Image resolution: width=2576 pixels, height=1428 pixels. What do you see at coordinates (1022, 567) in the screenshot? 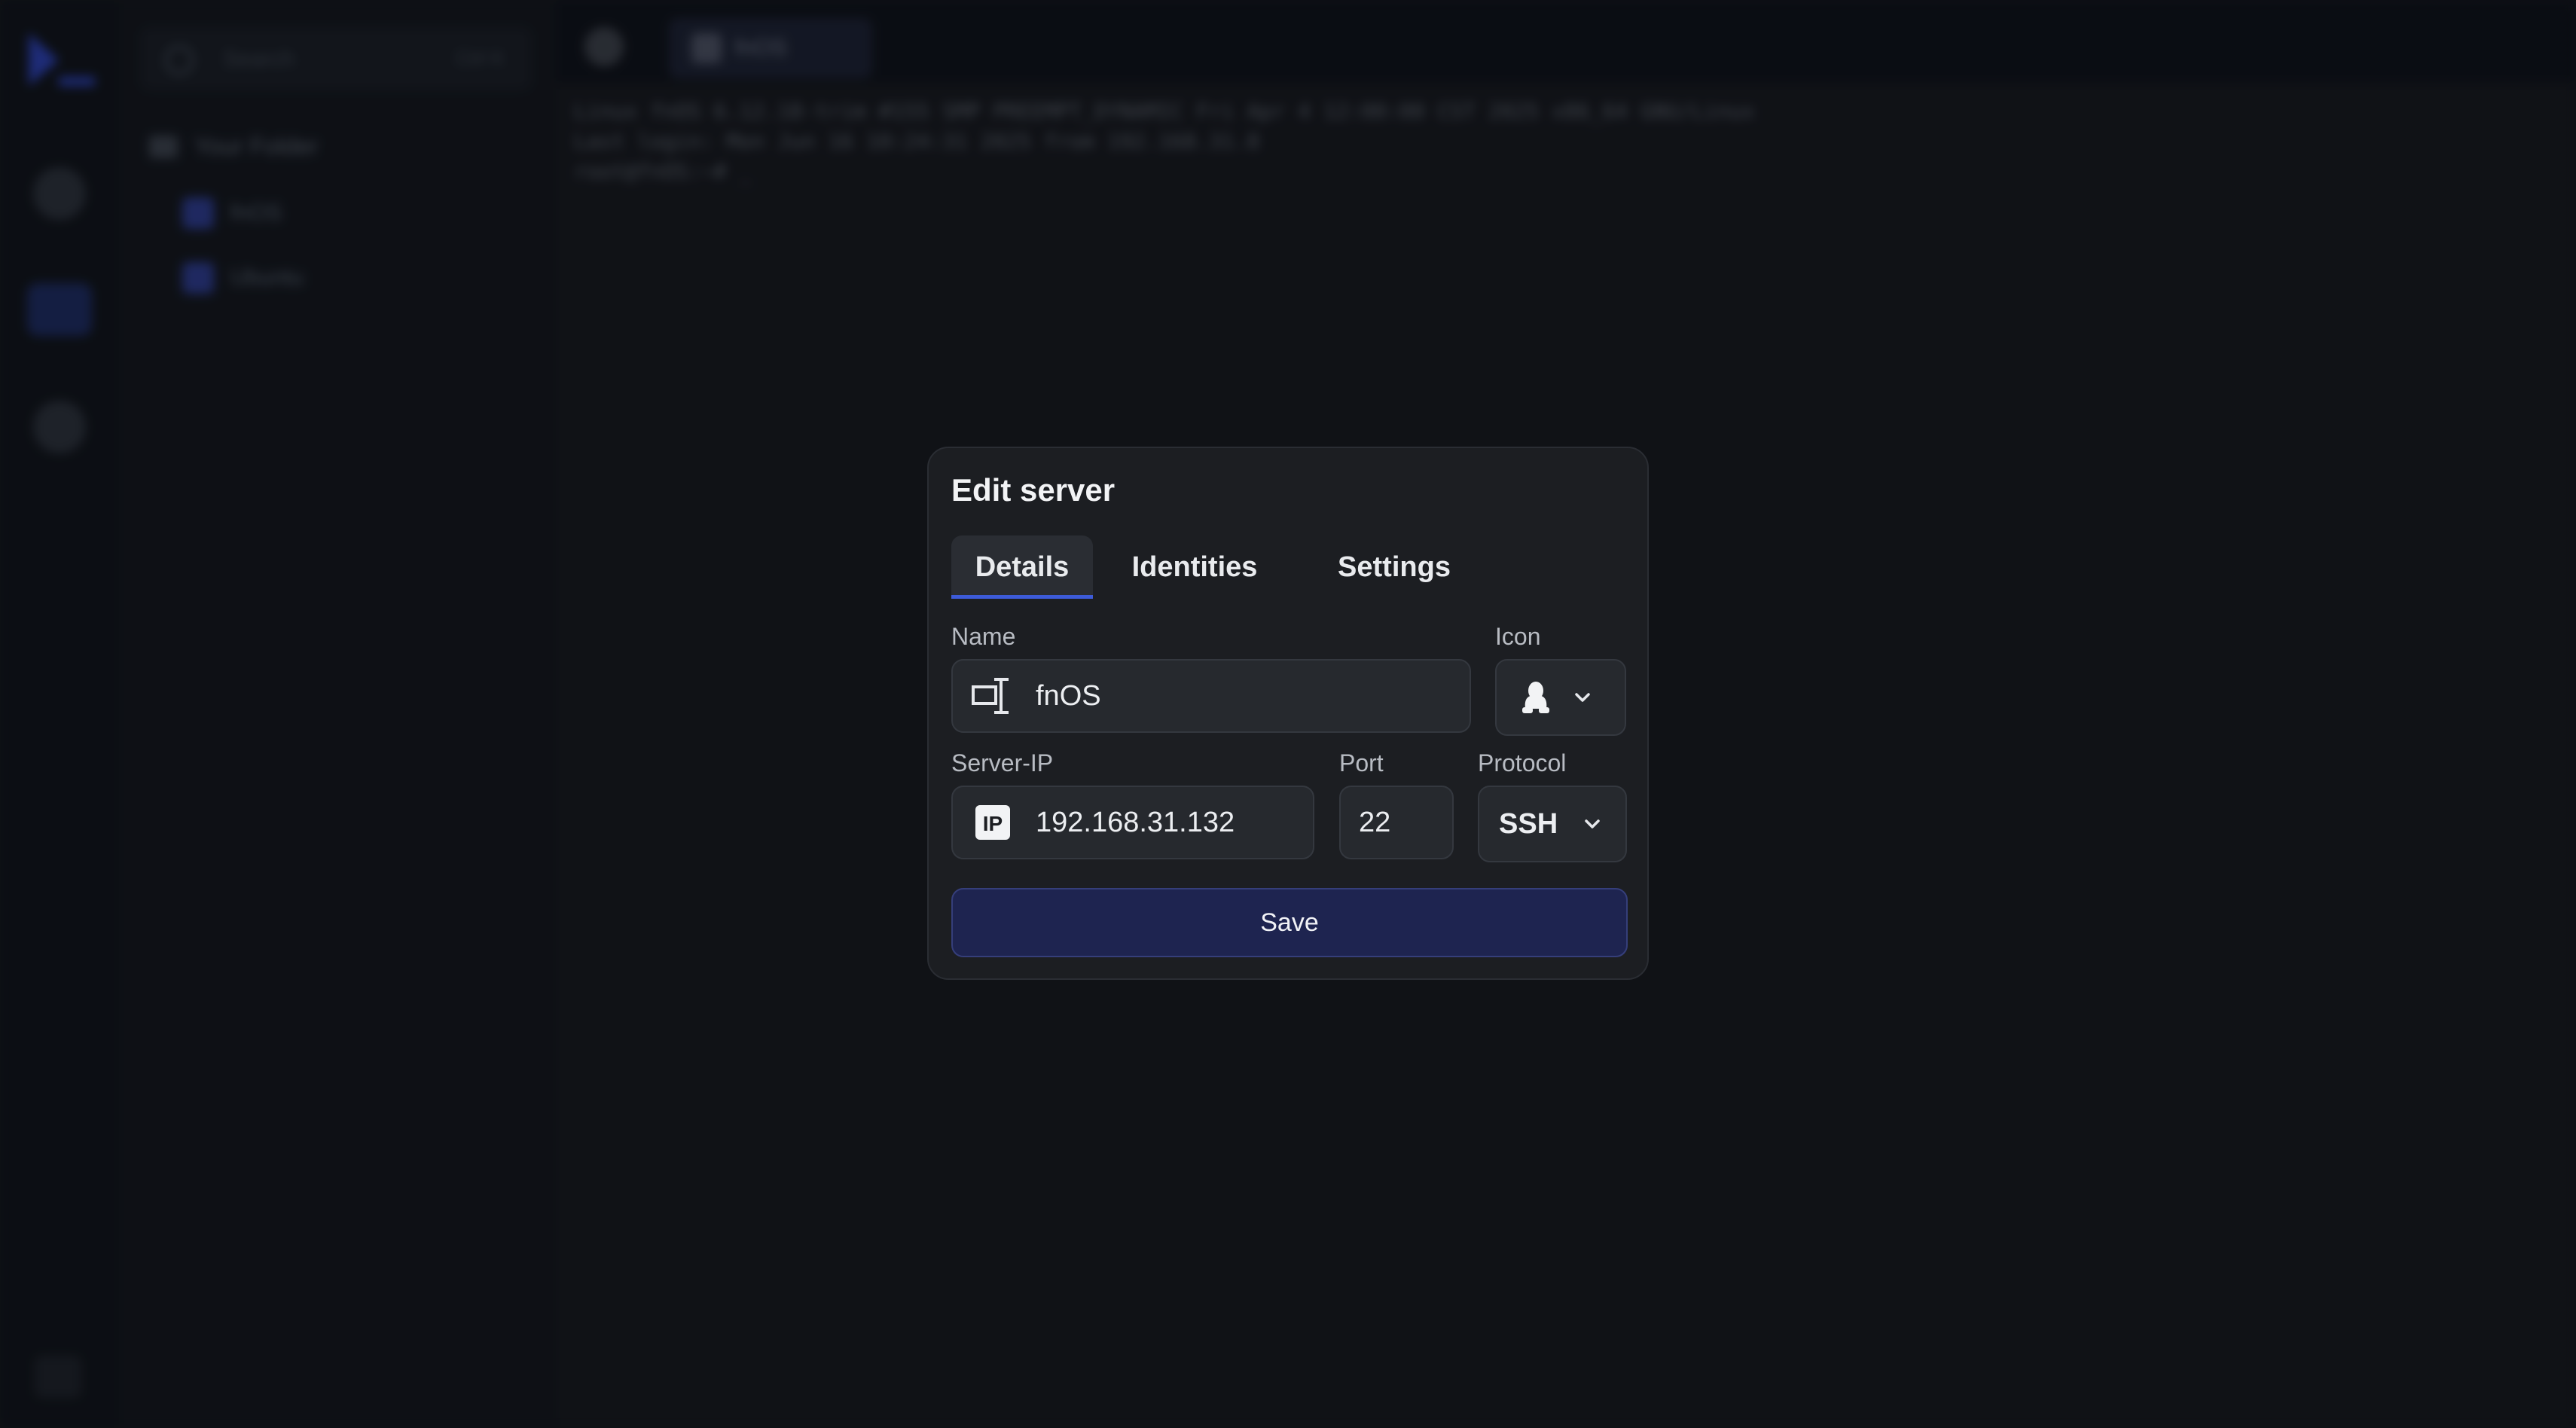
I see `tab-details: Details` at bounding box center [1022, 567].